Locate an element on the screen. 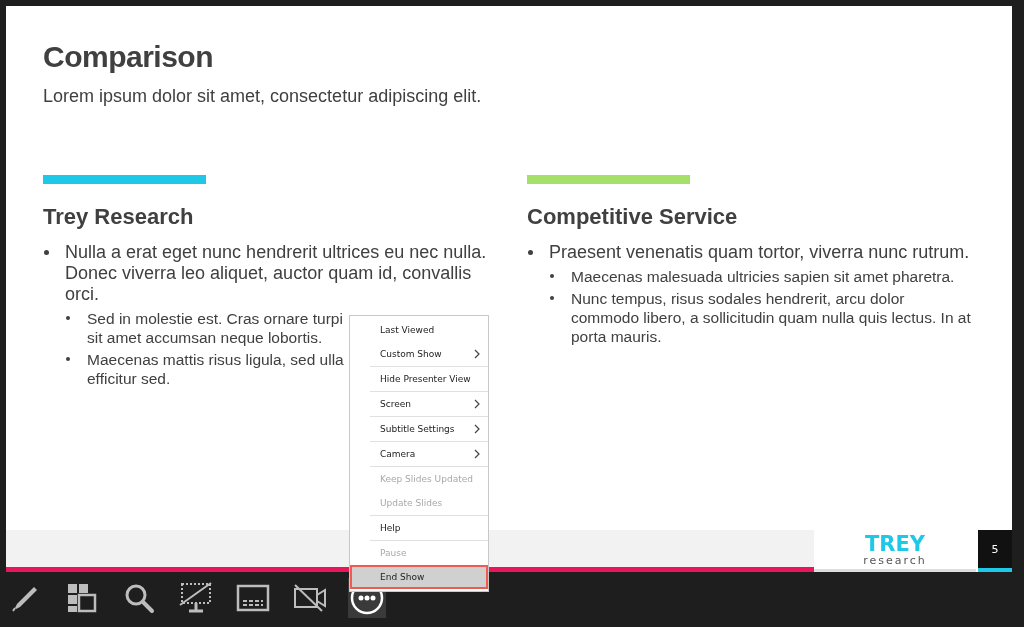 This screenshot has width=1024, height=627. search-icon is located at coordinates (139, 598).